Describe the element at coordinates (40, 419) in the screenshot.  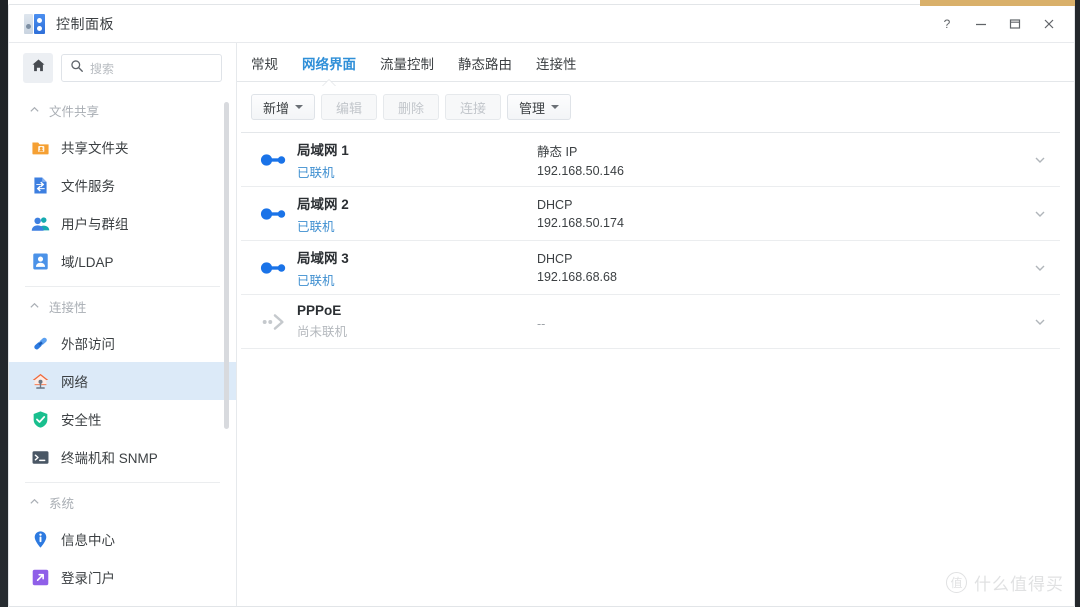
I see `security-icon` at that location.